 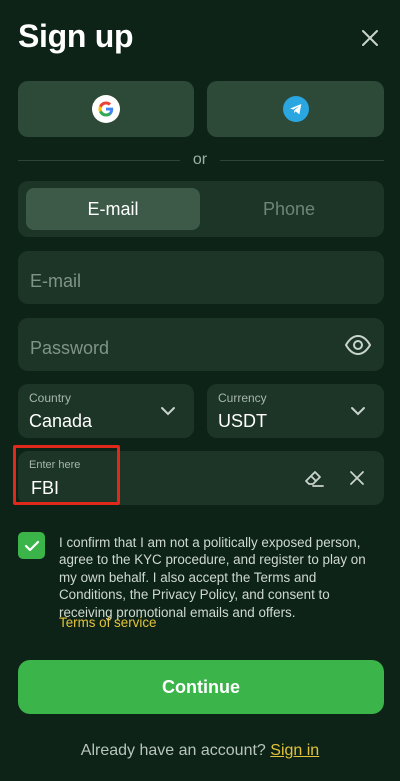 I want to click on divider-or: or, so click(x=200, y=159).